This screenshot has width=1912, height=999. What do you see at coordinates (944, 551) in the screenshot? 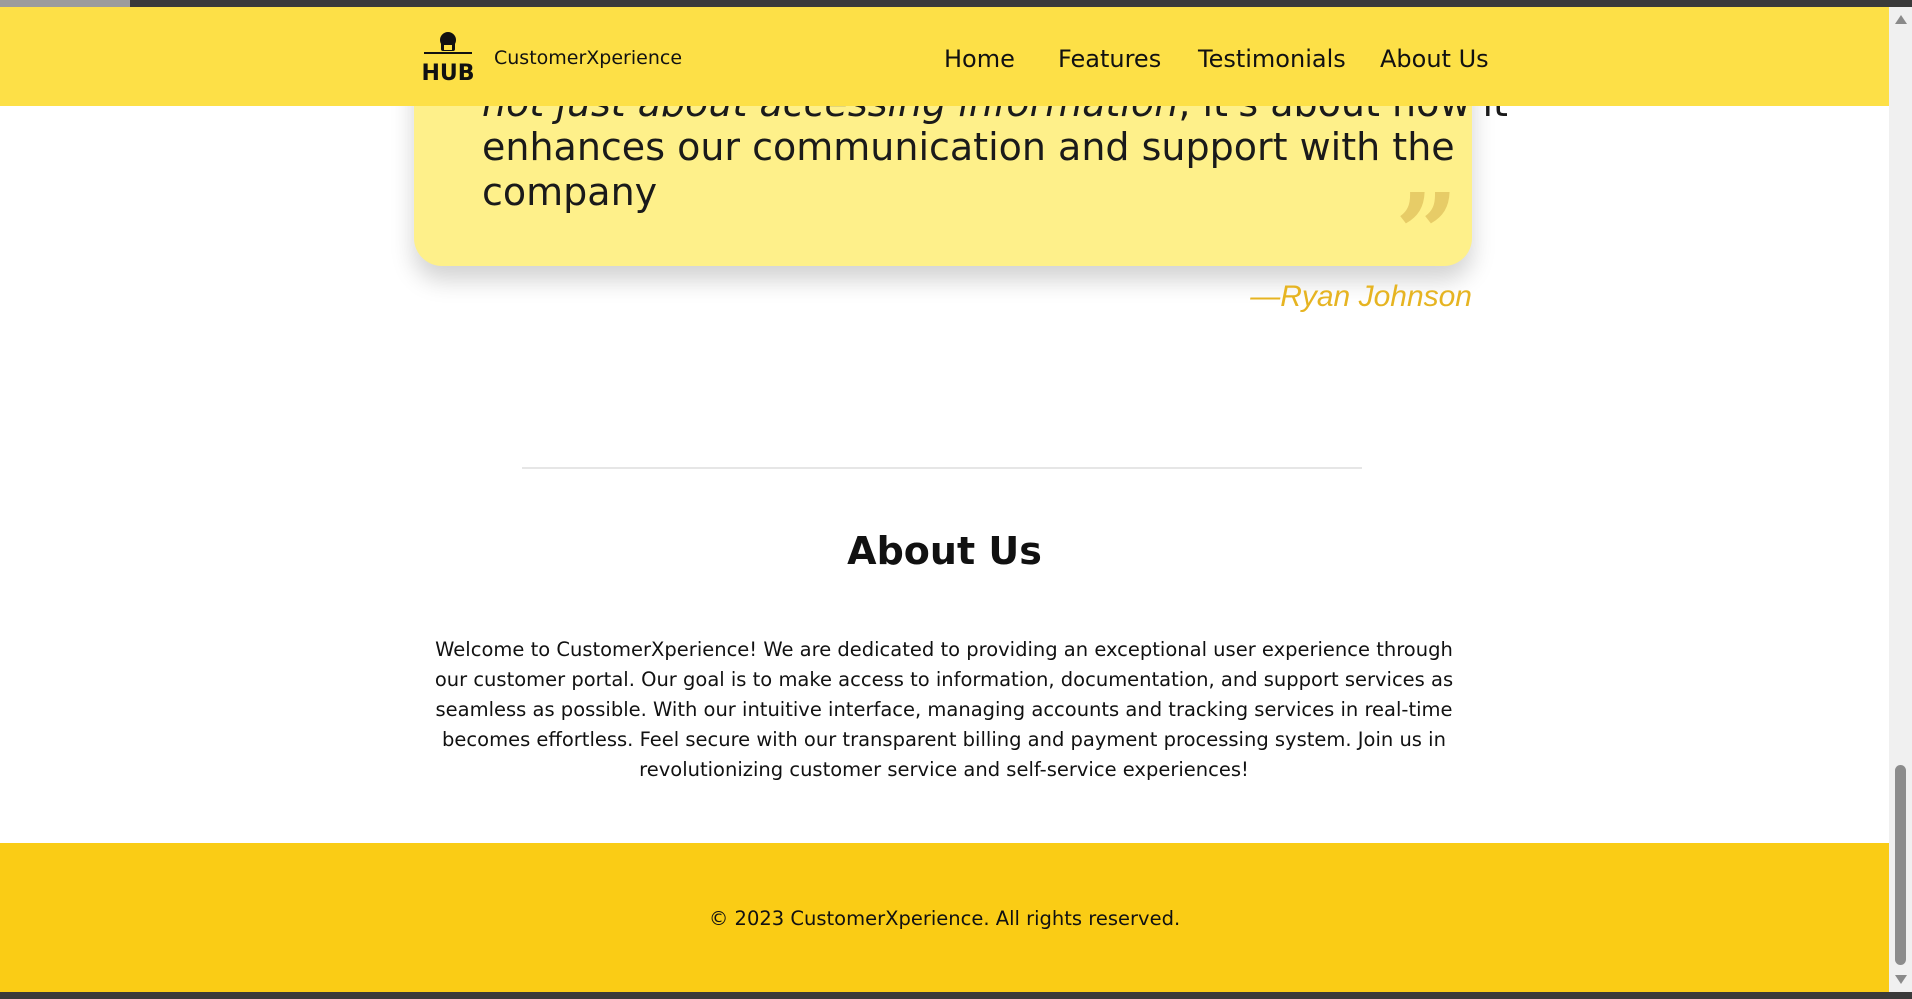
I see `about-us-heading: About Us` at bounding box center [944, 551].